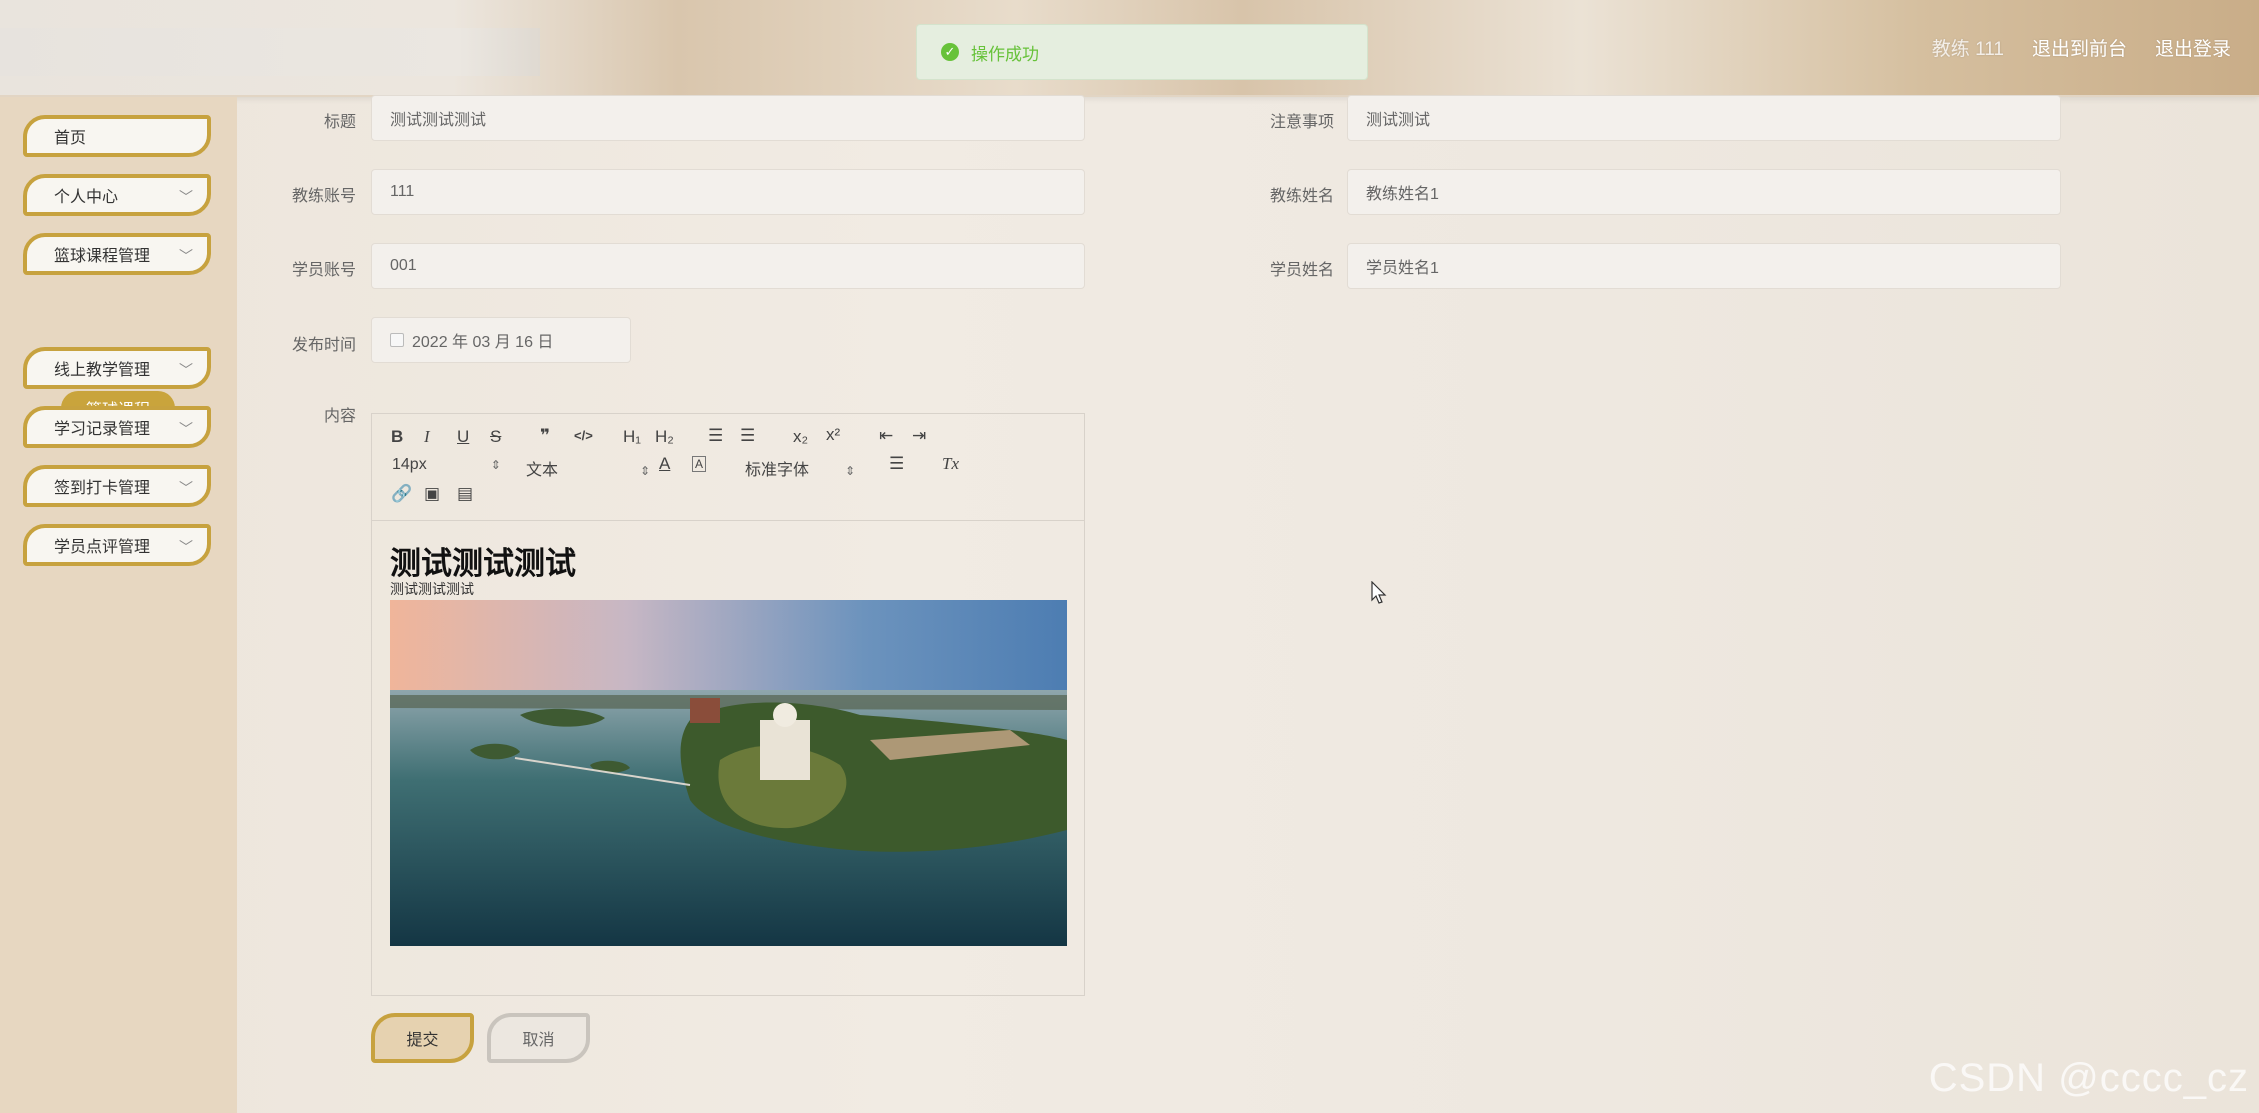 Image resolution: width=2259 pixels, height=1113 pixels. Describe the element at coordinates (483, 563) in the screenshot. I see `content-heading: 测试测试测试` at that location.